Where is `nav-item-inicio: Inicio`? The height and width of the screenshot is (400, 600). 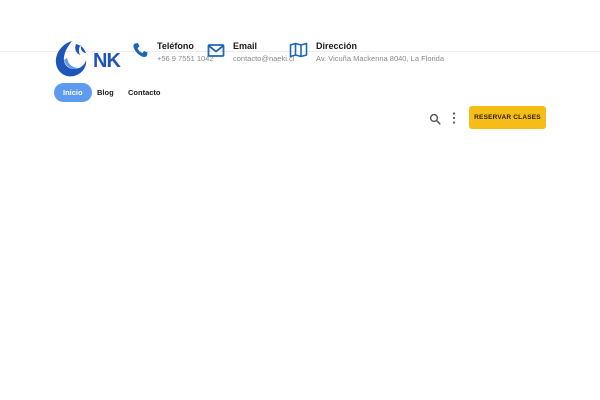
nav-item-inicio: Inicio is located at coordinates (73, 92).